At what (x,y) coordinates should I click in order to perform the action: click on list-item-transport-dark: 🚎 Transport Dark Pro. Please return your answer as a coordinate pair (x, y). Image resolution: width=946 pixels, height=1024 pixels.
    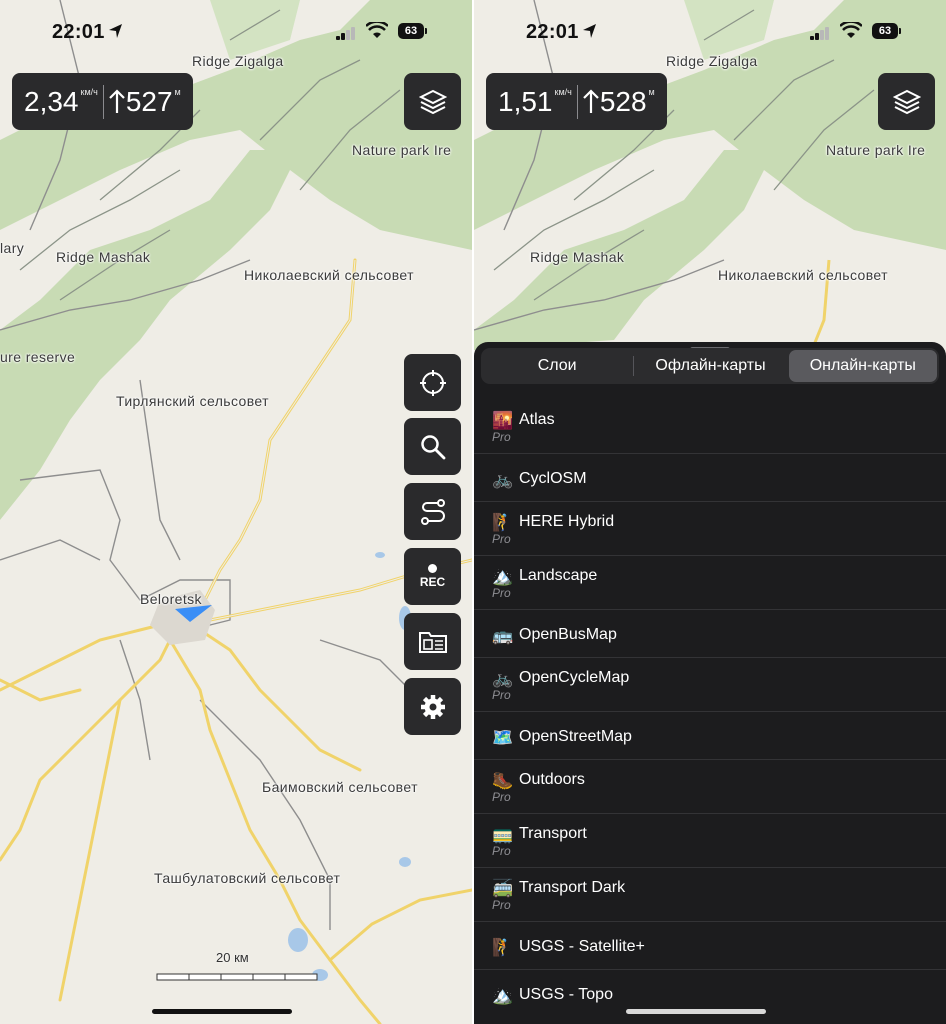
    Looking at the image, I should click on (710, 895).